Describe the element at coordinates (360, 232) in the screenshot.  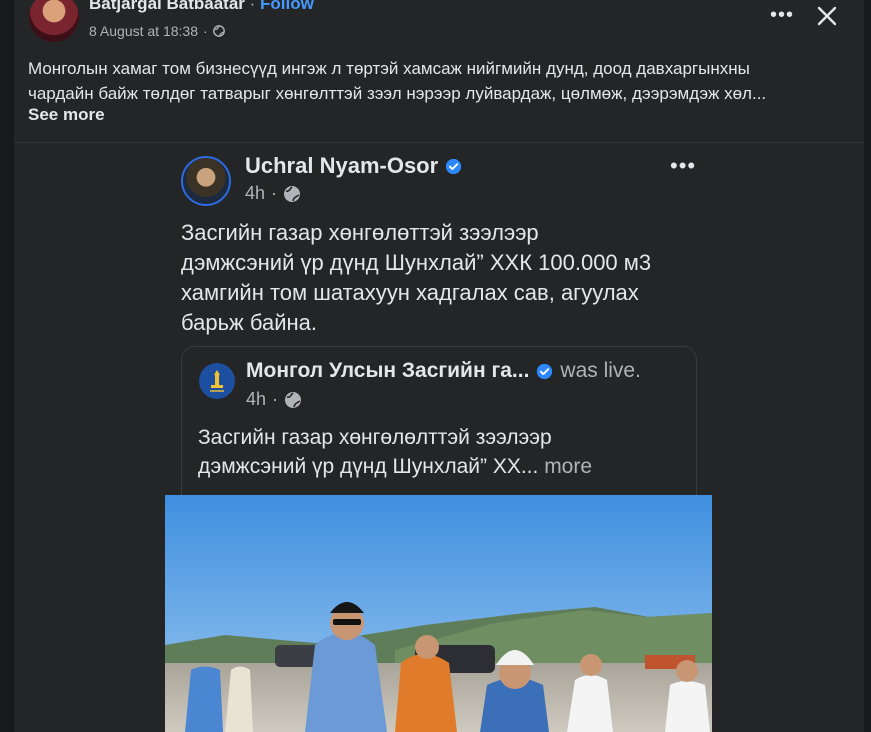
I see `shared-text-line: Засгийн газар хөнгөлөттэй зээлээр` at that location.